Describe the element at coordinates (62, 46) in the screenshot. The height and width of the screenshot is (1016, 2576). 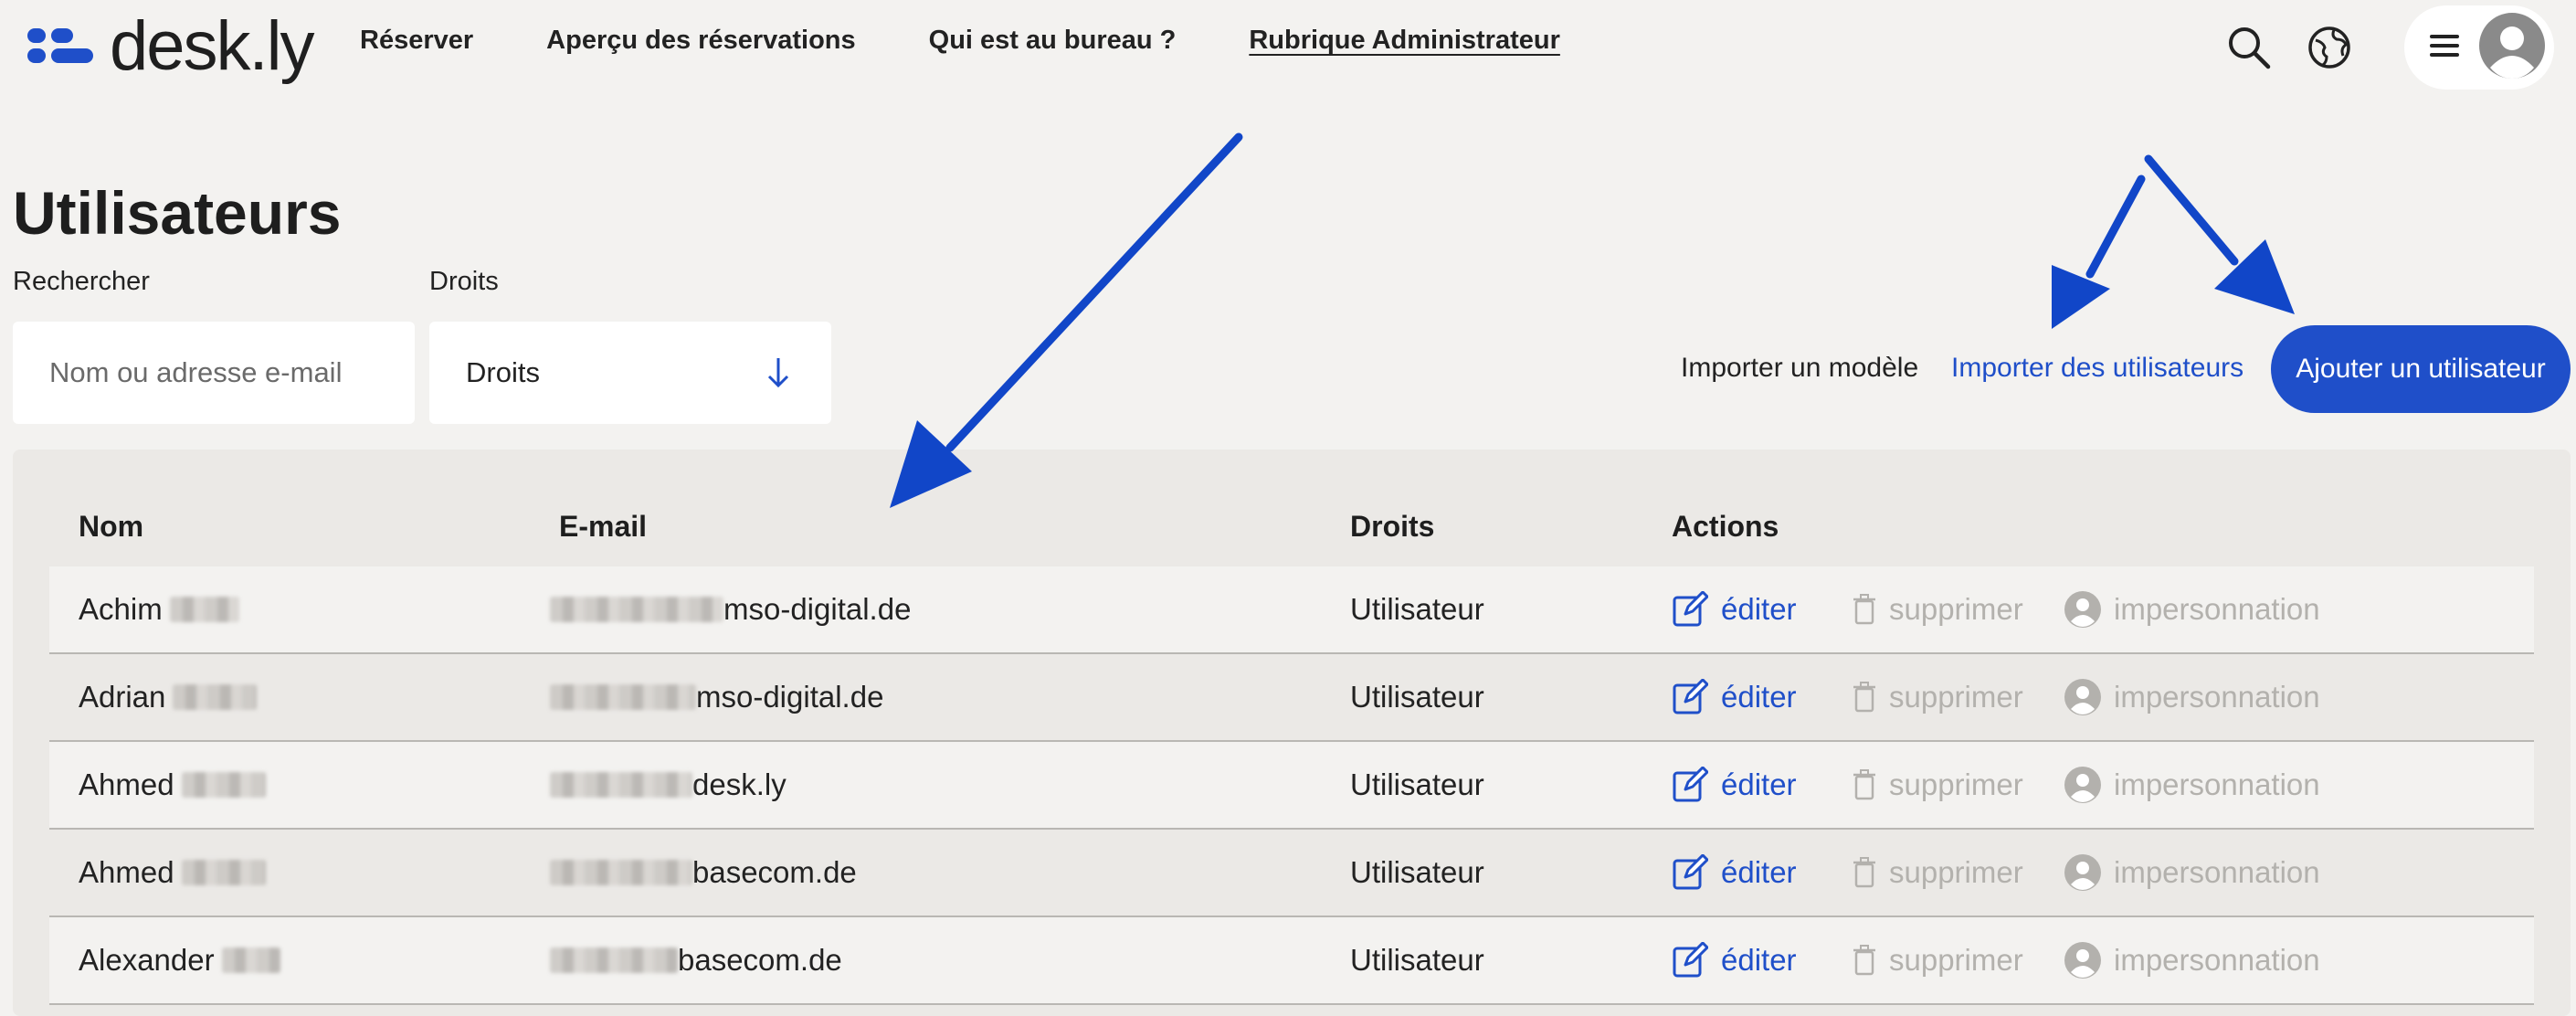
I see `logo-mark-icon` at that location.